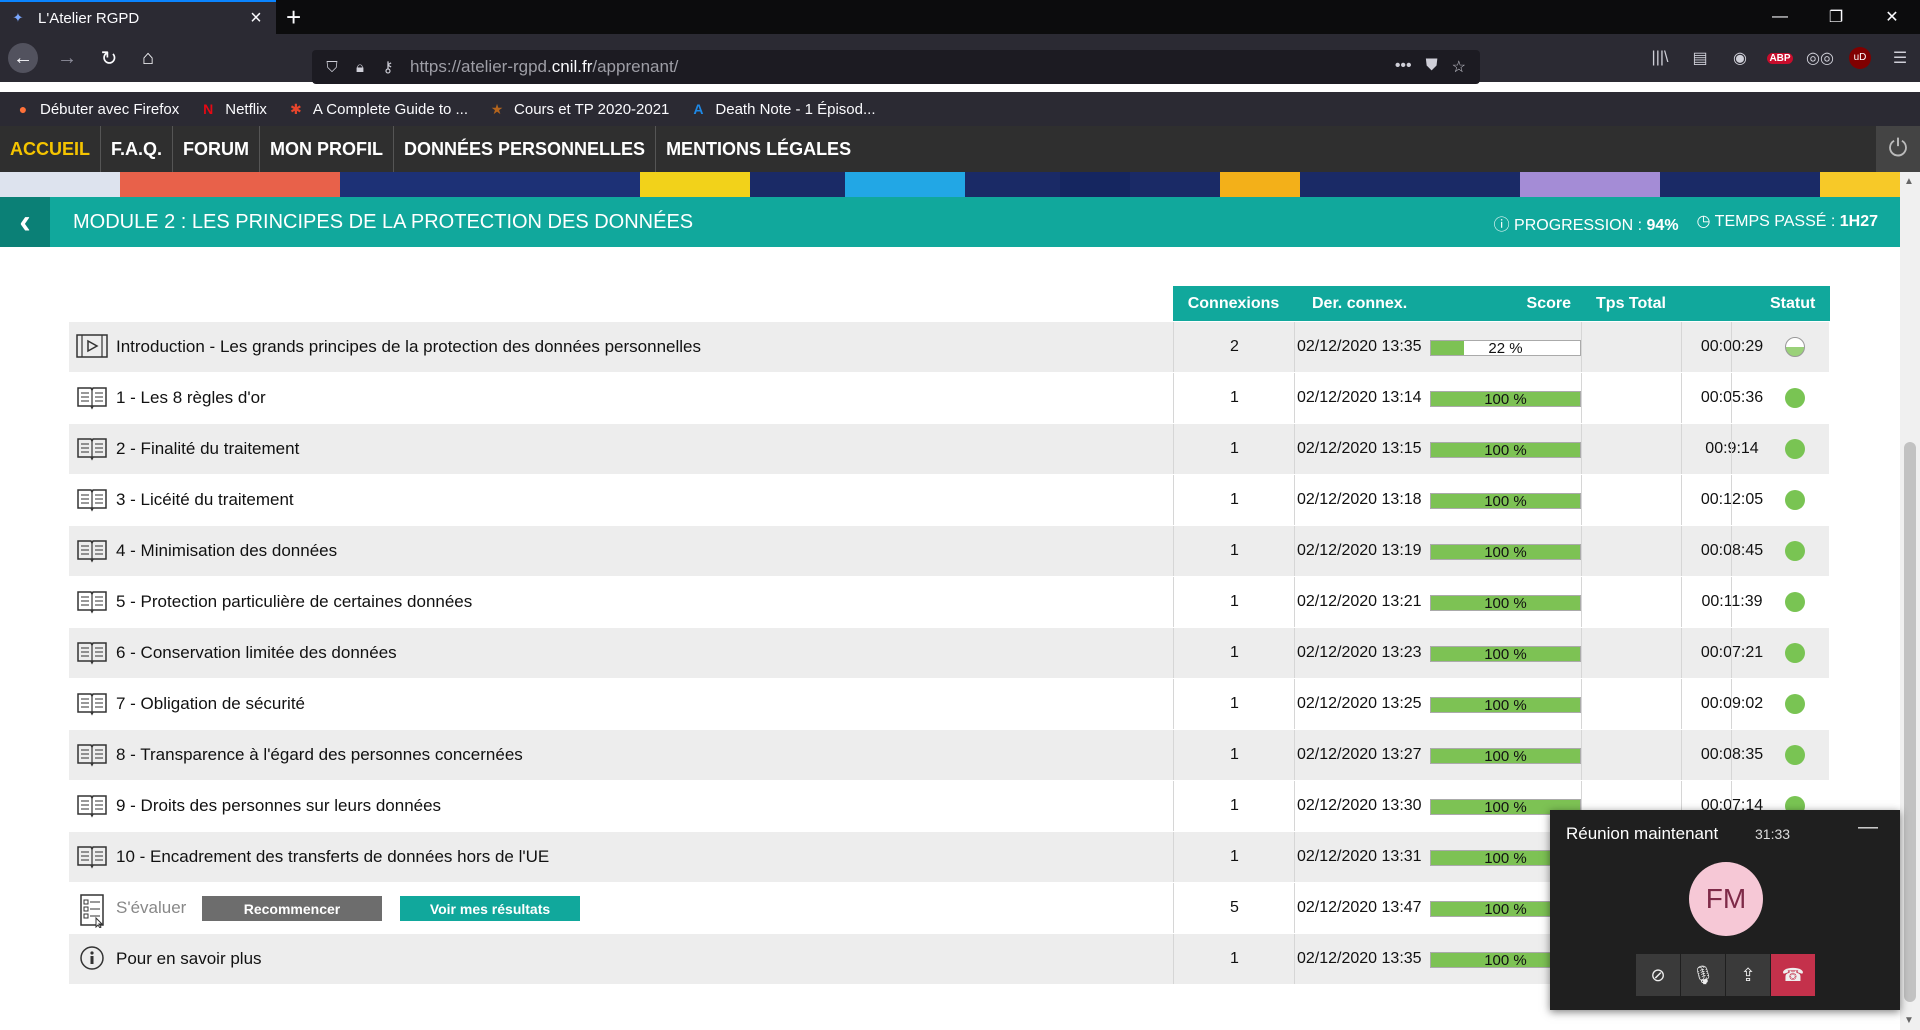  I want to click on hang-up-icon: ☎︎, so click(1793, 975).